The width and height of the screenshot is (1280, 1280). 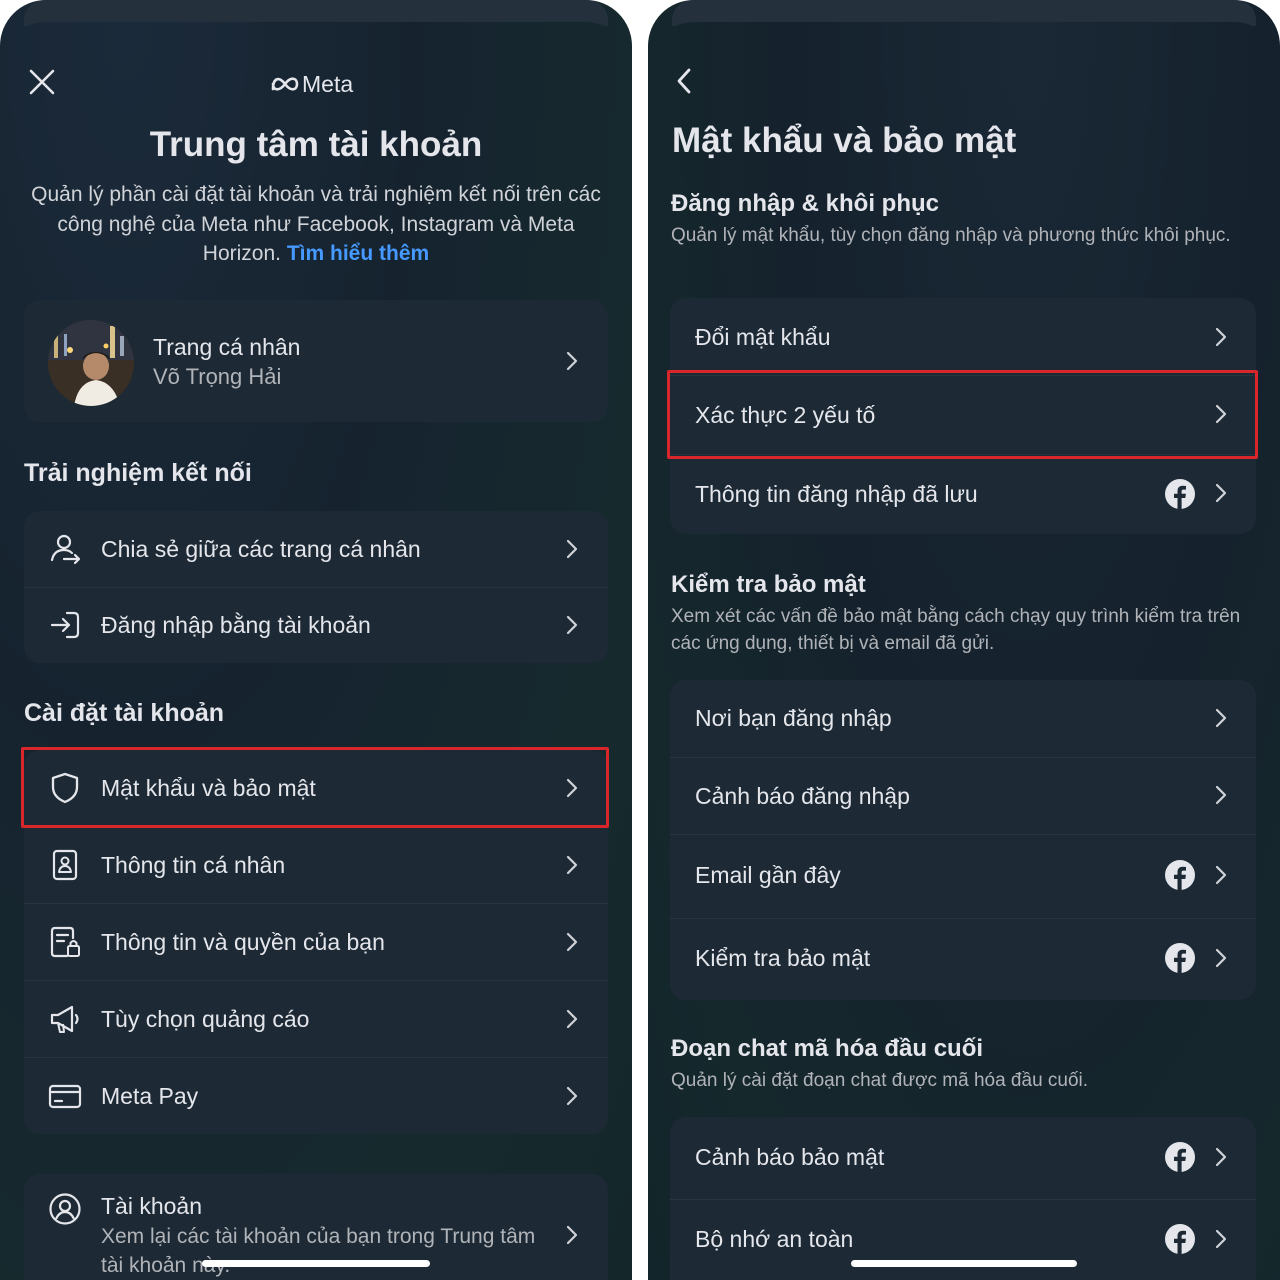 I want to click on security-checkup-row: Kiểm tra bảo mật, so click(x=963, y=959).